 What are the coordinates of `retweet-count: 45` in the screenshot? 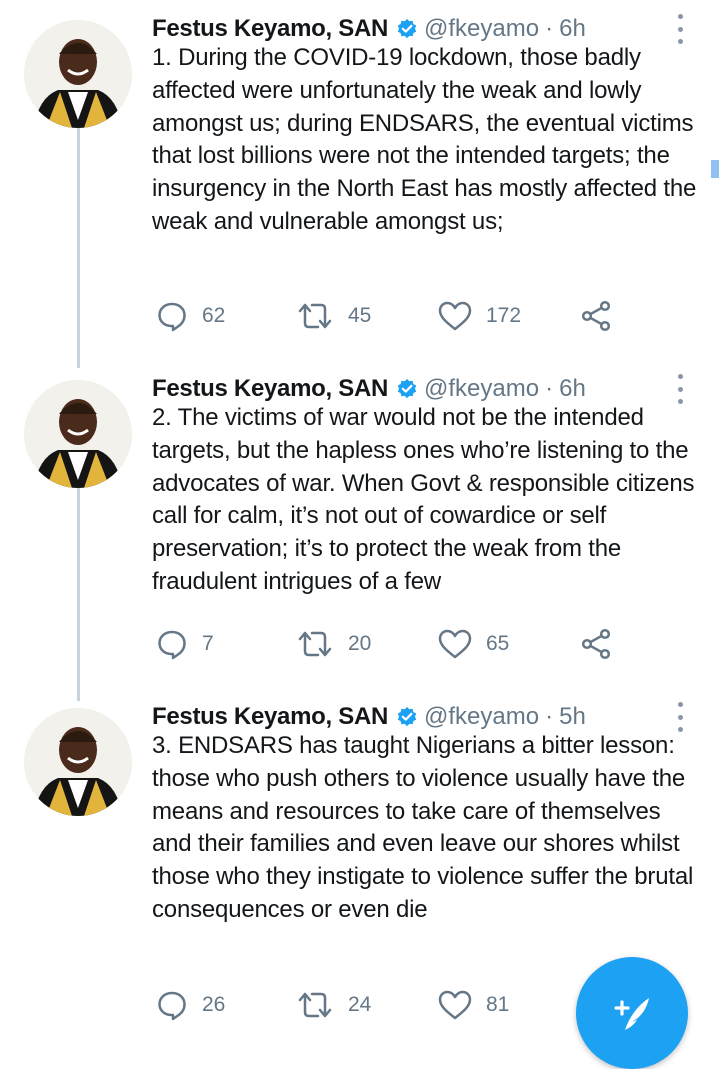 It's located at (360, 315).